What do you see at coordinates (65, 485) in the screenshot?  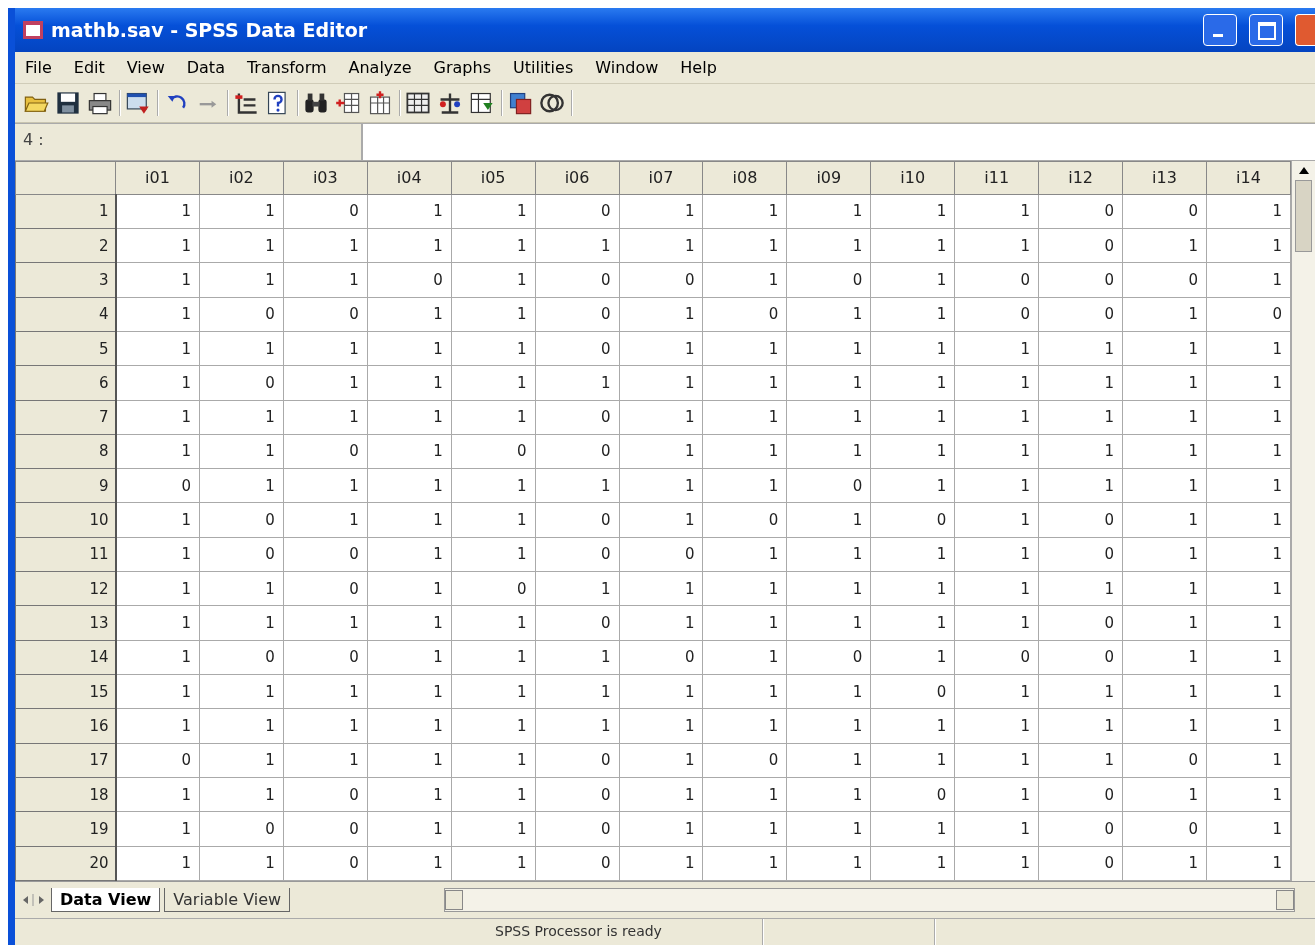 I see `row-header: 9` at bounding box center [65, 485].